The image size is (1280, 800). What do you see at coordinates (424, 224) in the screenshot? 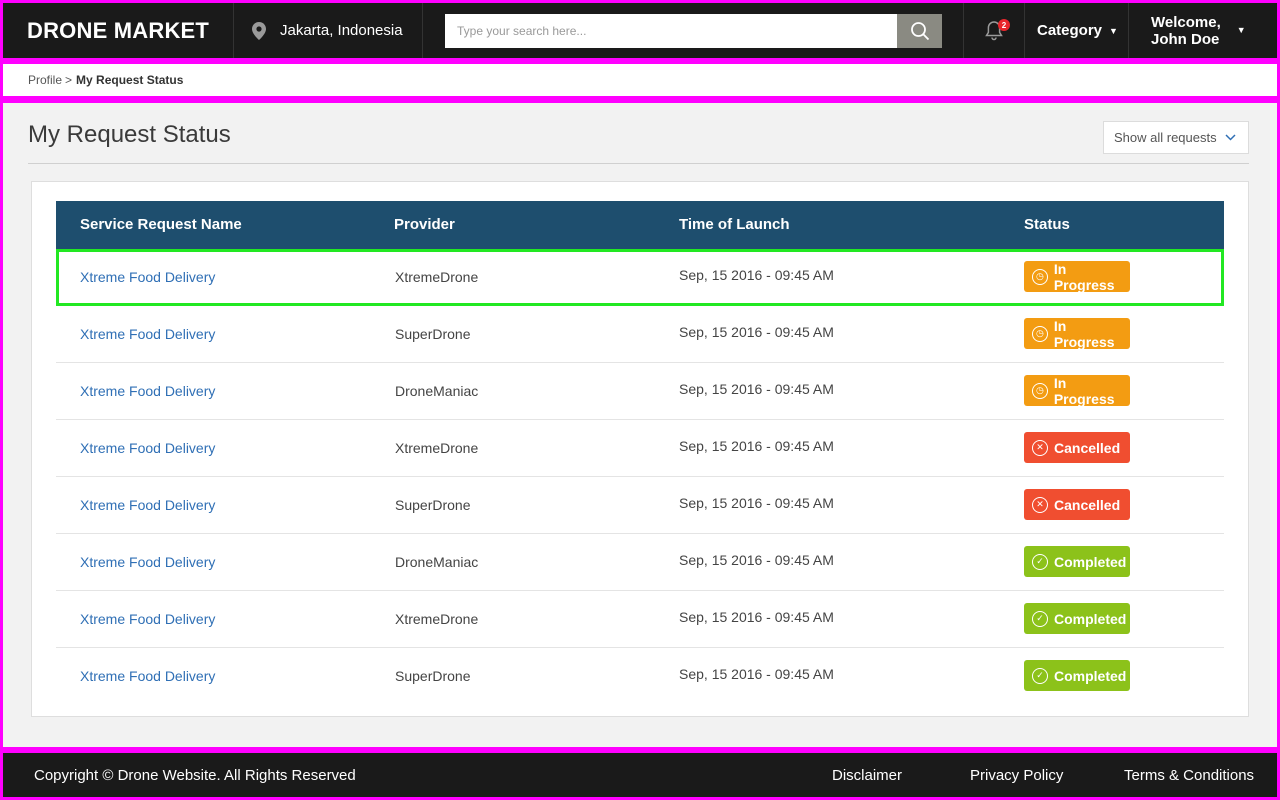
I see `column-header-provider: Provider` at bounding box center [424, 224].